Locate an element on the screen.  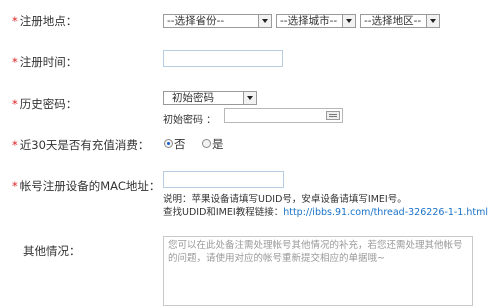
district-select-value: --选择地区-- is located at coordinates (393, 21).